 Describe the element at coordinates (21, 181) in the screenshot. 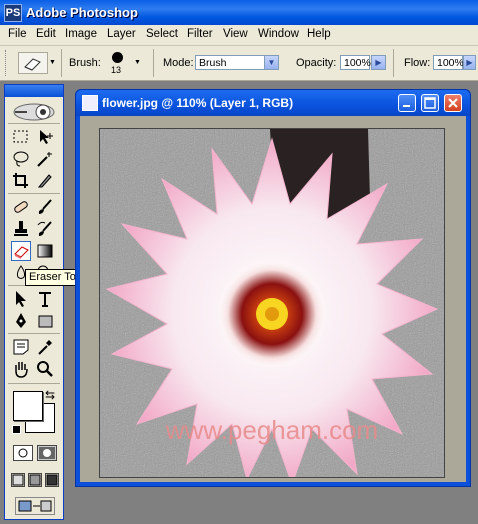

I see `crop-tool` at that location.